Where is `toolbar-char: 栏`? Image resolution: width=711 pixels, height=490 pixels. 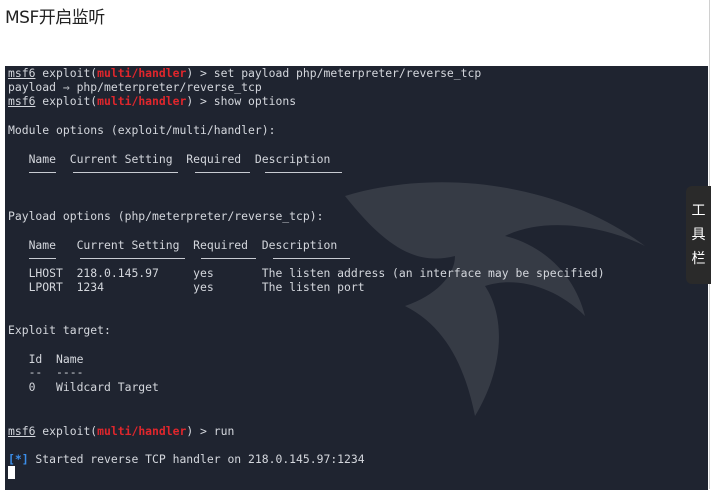
toolbar-char: 栏 is located at coordinates (698, 259).